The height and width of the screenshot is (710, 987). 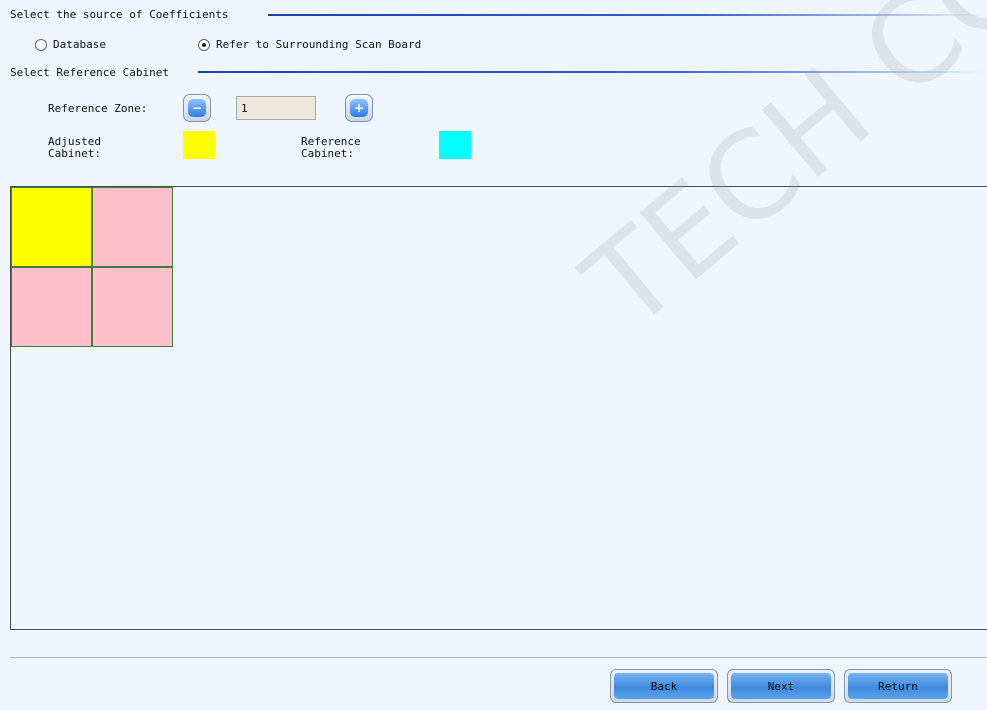 I want to click on radio-database: Database, so click(x=70, y=44).